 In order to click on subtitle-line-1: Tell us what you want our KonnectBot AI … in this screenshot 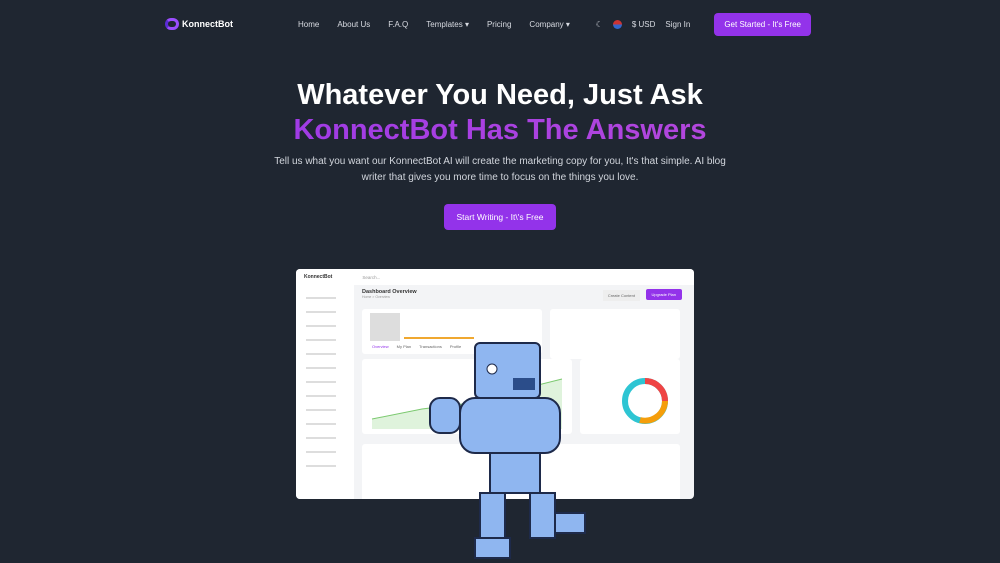, I will do `click(500, 161)`.